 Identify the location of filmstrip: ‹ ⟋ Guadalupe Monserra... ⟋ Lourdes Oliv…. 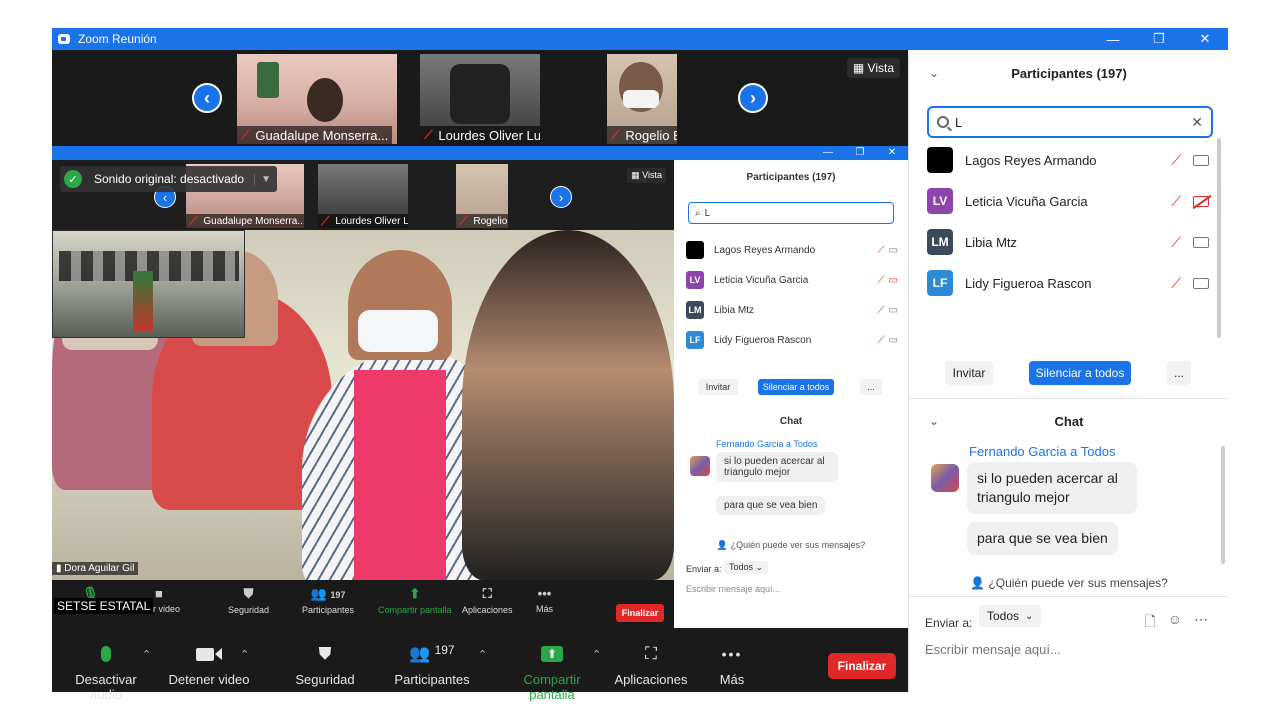
(480, 98).